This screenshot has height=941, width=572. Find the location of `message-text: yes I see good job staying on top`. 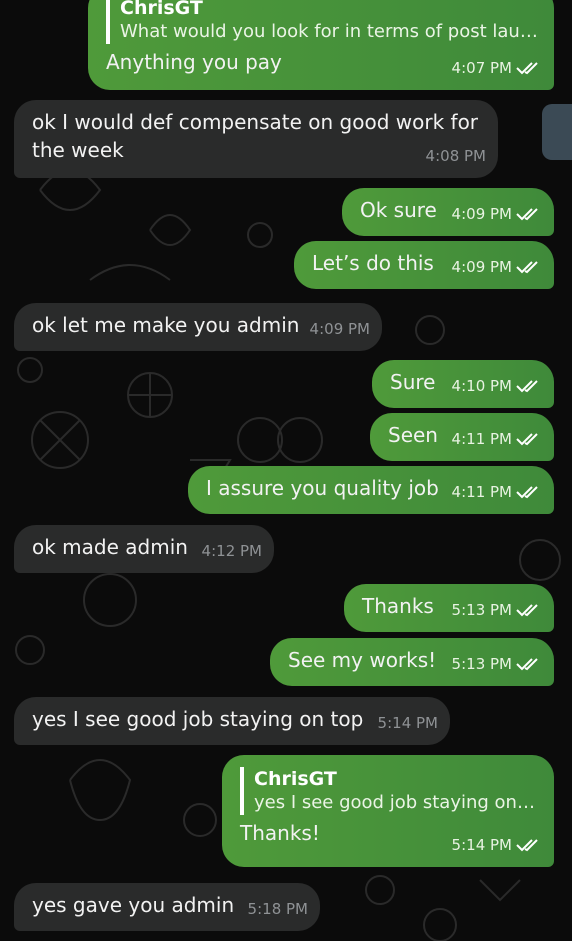

message-text: yes I see good job staying on top is located at coordinates (198, 719).